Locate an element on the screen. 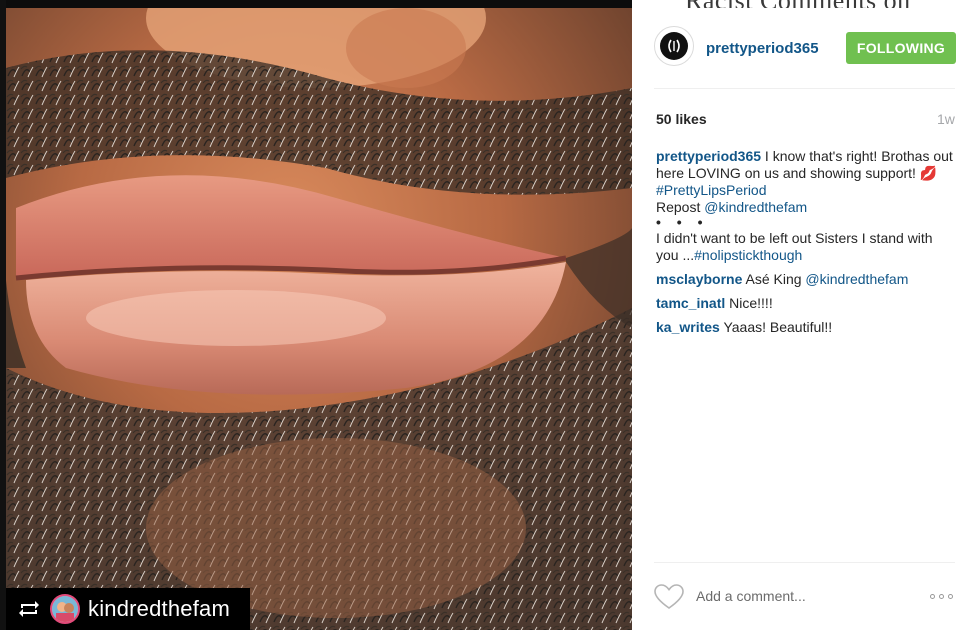 The image size is (980, 630). comment: msclayborne Asé King @kindredthefam is located at coordinates (806, 279).